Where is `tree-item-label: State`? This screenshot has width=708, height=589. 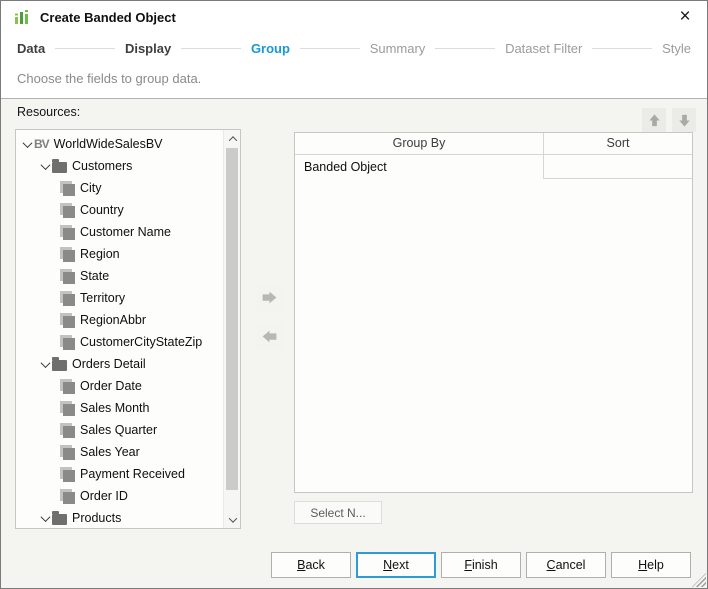
tree-item-label: State is located at coordinates (95, 276).